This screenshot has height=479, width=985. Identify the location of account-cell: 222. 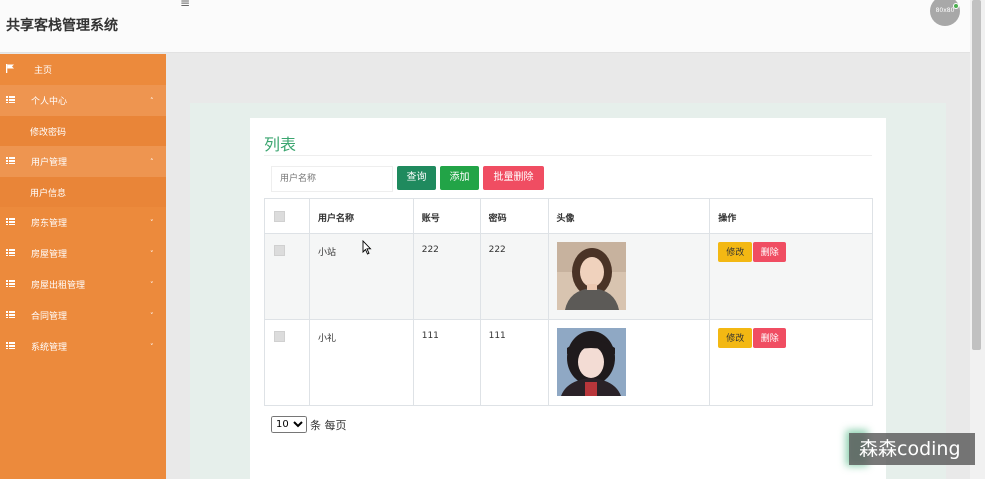
(446, 276).